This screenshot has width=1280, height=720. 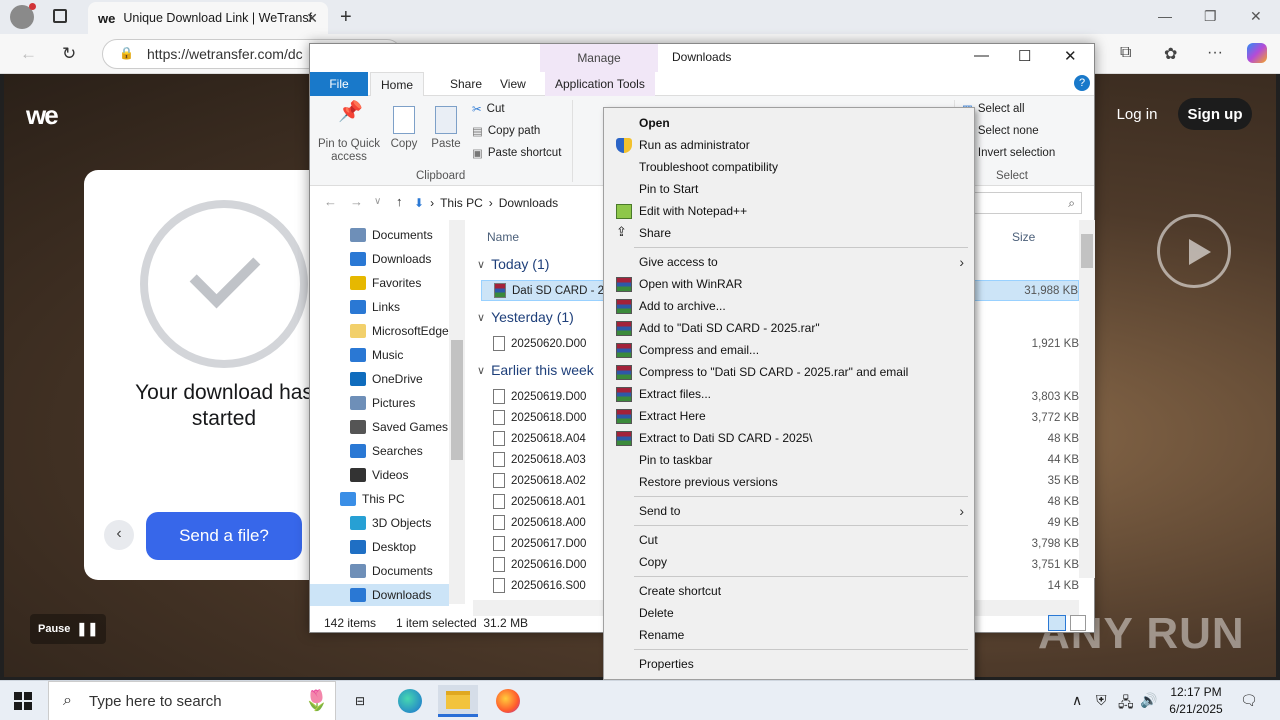 What do you see at coordinates (535, 370) in the screenshot?
I see `group-header: ∨ Earlier this week` at bounding box center [535, 370].